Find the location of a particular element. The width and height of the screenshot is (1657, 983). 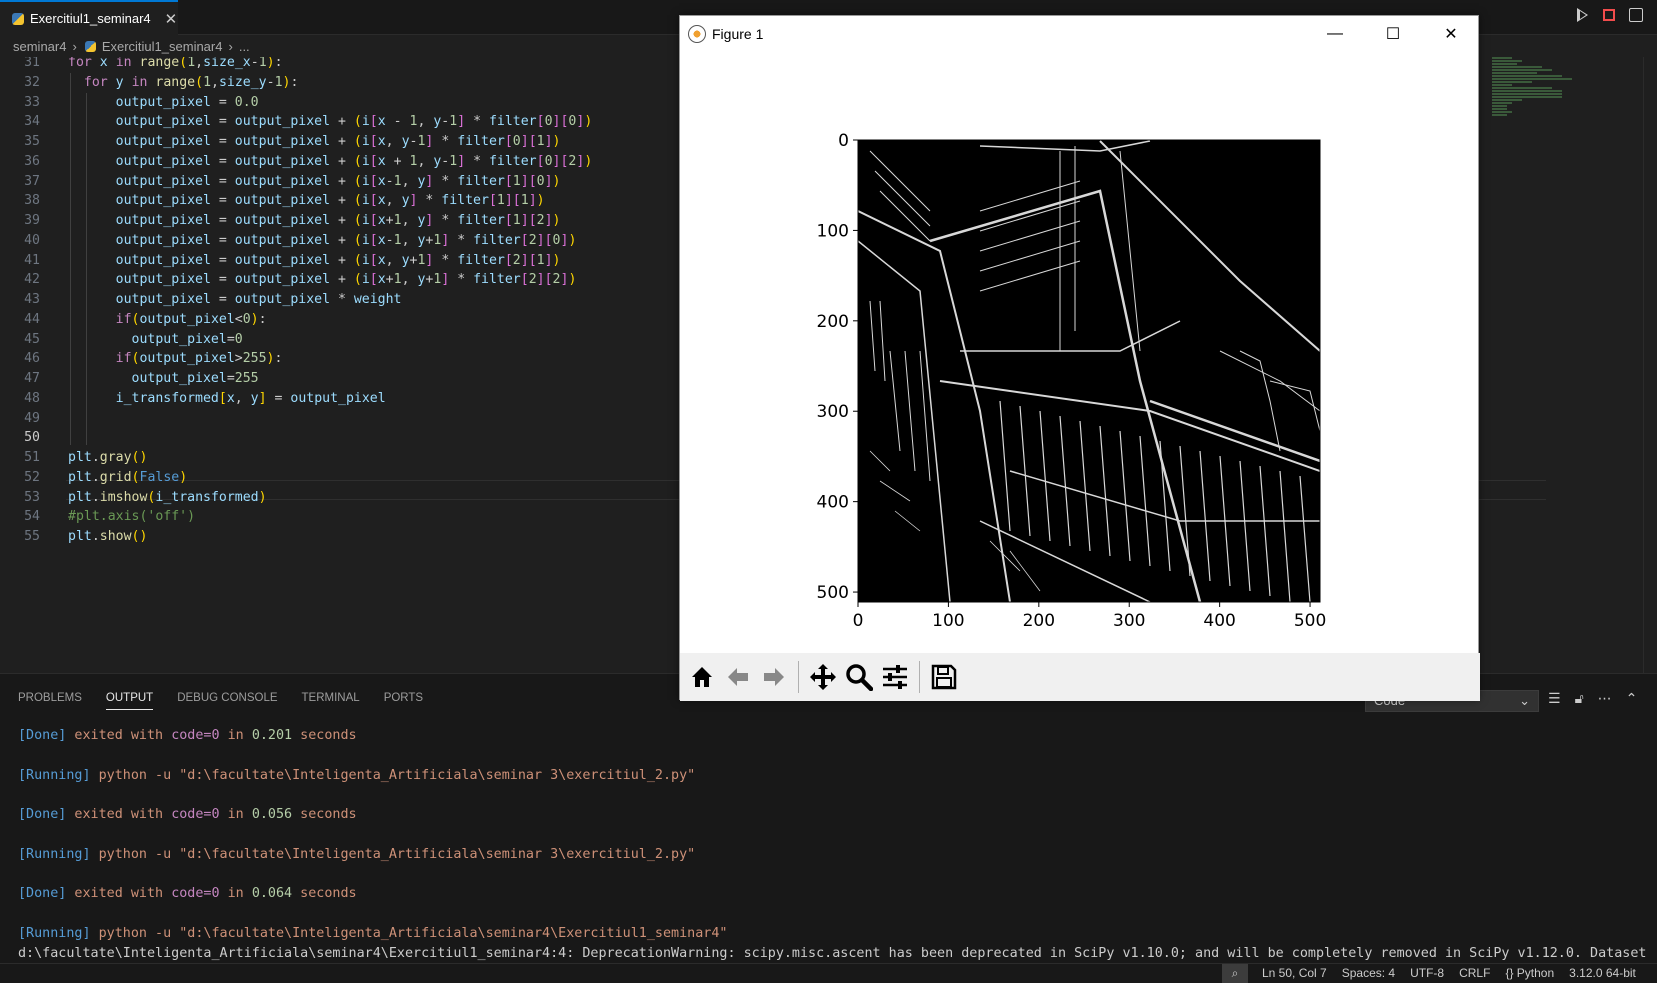

line-number: 55 is located at coordinates (32, 536).